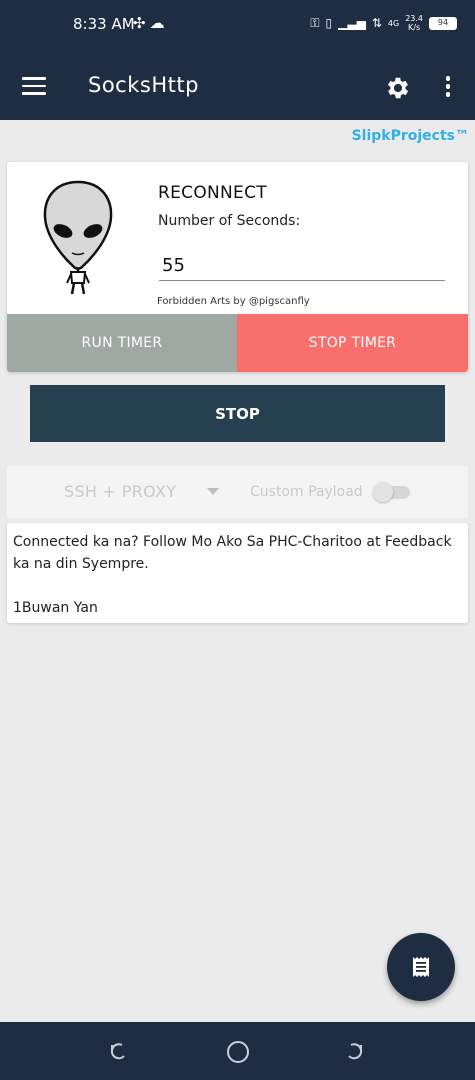 The width and height of the screenshot is (475, 1080). Describe the element at coordinates (118, 1052) in the screenshot. I see `back-icon` at that location.